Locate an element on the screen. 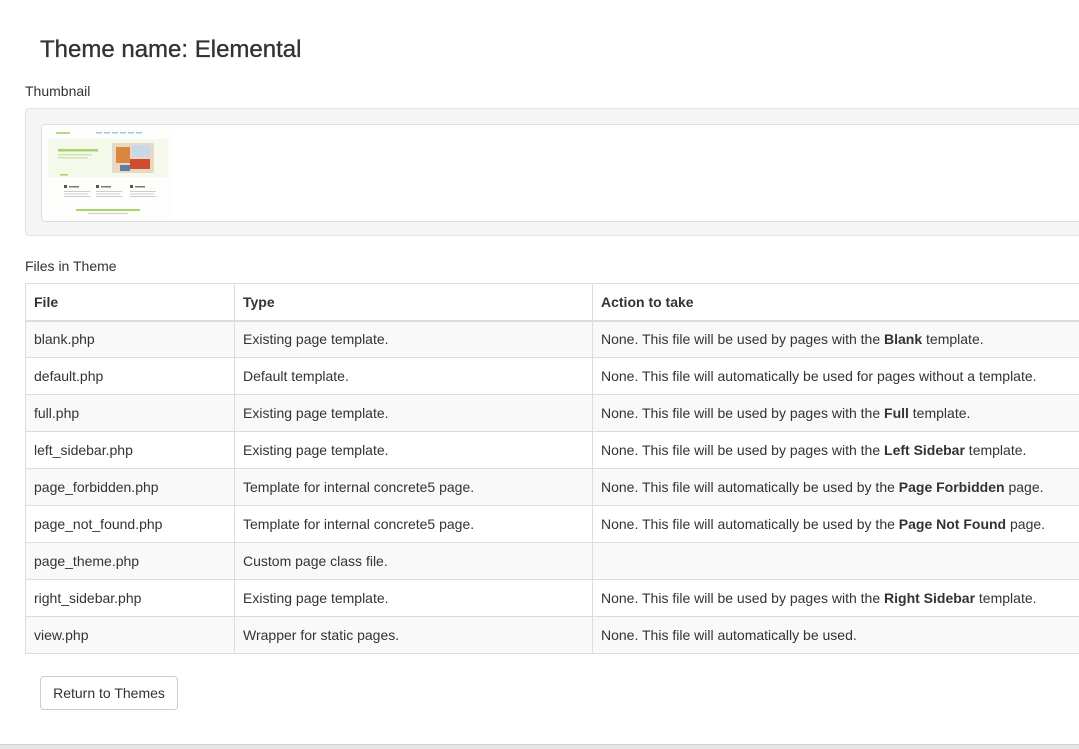 The height and width of the screenshot is (749, 1079). table-header-row: File Type Action to take is located at coordinates (552, 302).